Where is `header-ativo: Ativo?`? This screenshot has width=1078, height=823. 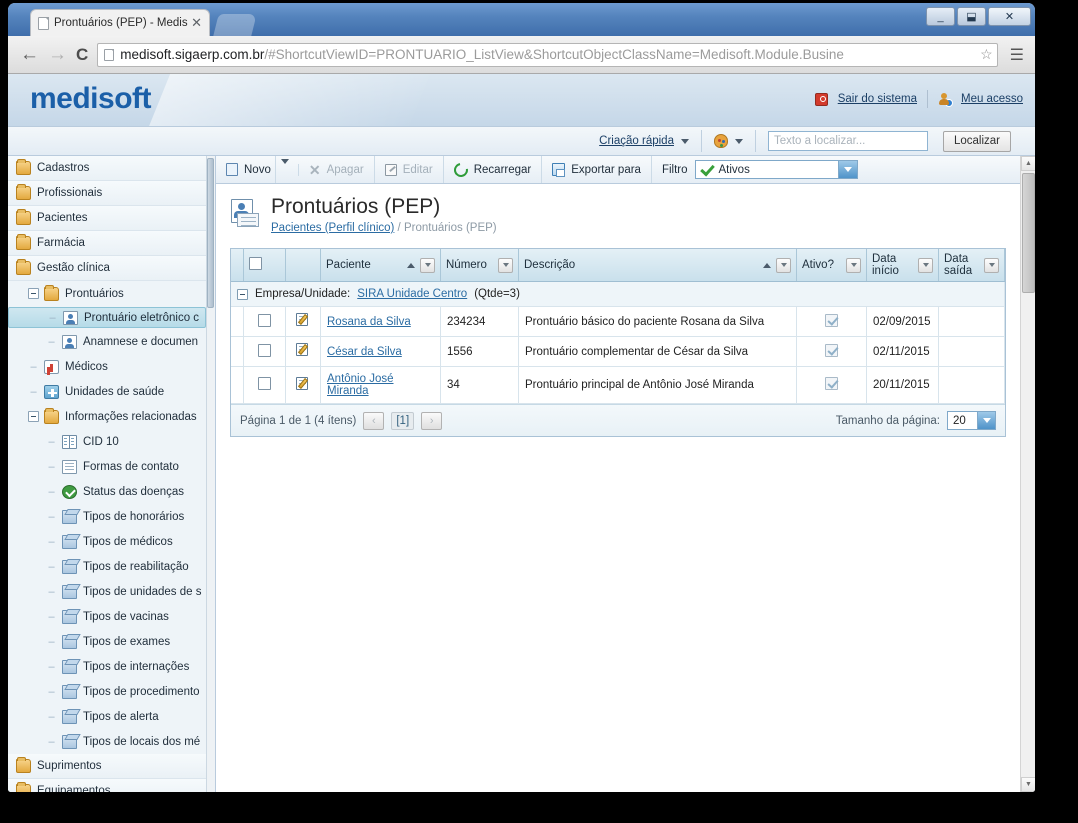
header-ativo: Ativo? is located at coordinates (831, 266).